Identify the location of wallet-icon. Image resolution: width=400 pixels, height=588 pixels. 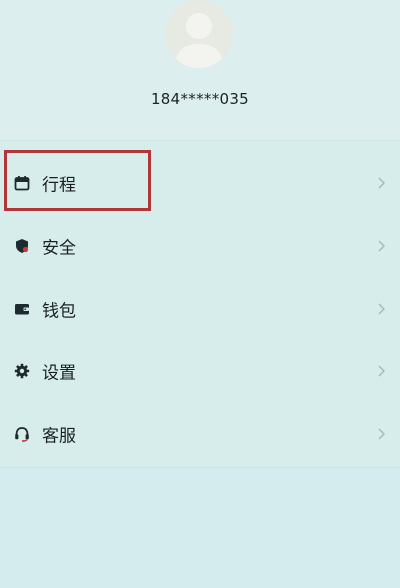
(22, 309).